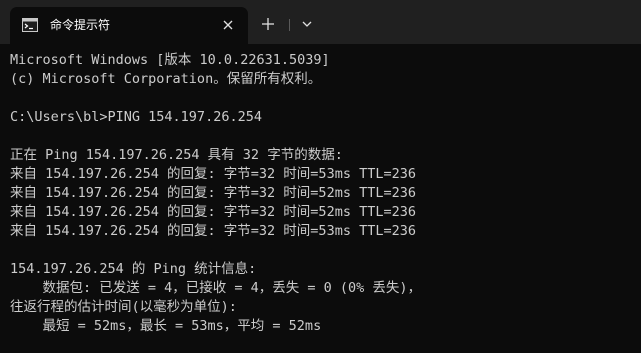  What do you see at coordinates (123, 307) in the screenshot?
I see `console-line: 往返行程的估计时间(以毫秒为单位):` at bounding box center [123, 307].